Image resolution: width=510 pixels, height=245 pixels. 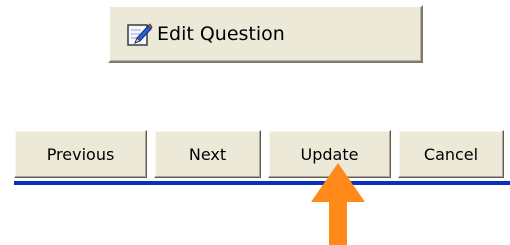 I want to click on next-button: Next, so click(x=207, y=154).